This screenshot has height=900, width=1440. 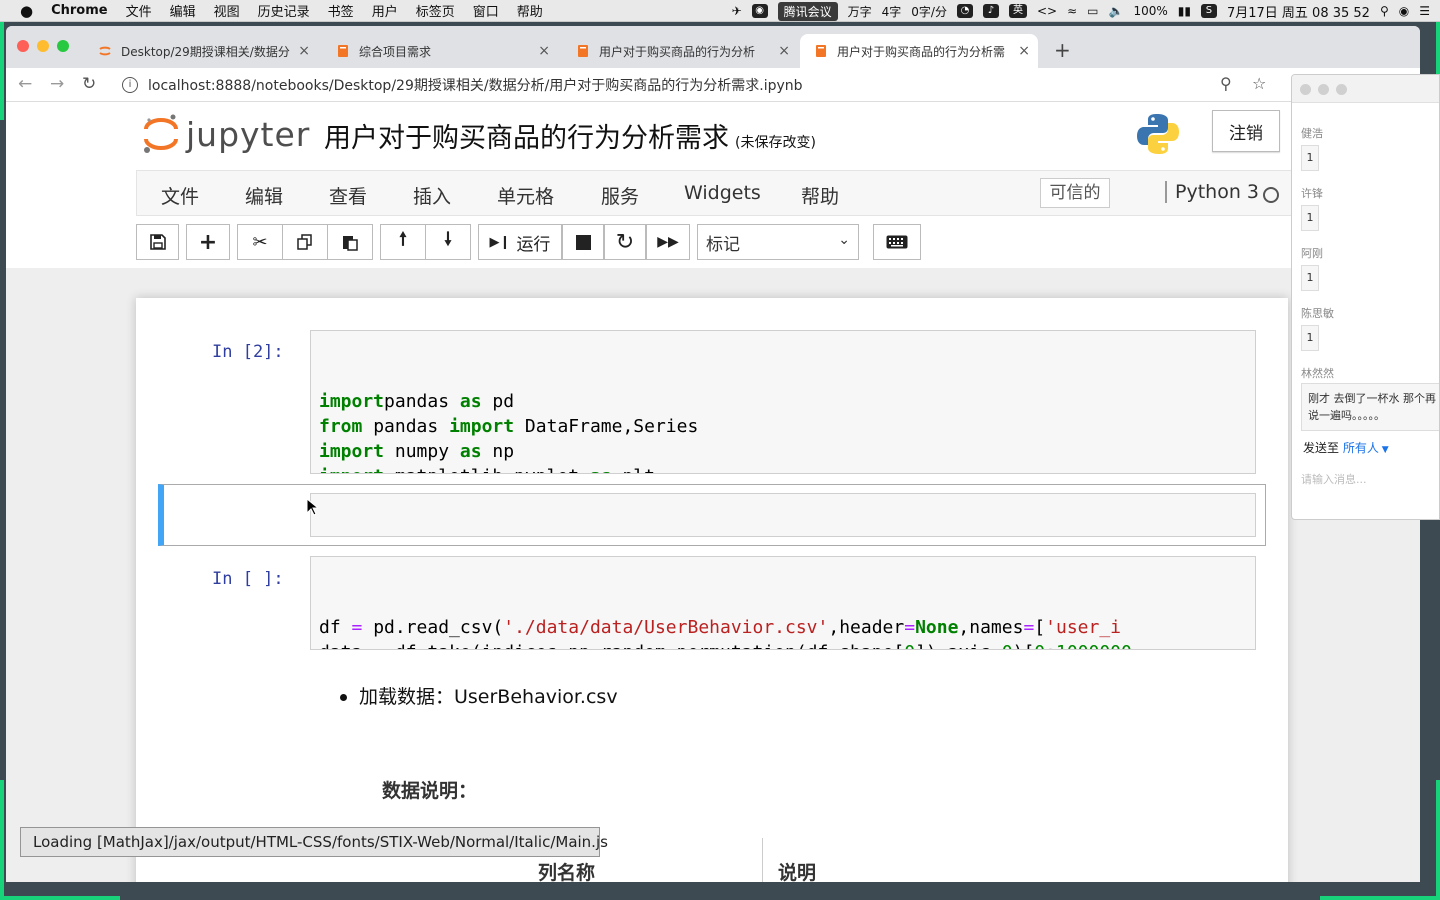 I want to click on menu-tabs: 标签页, so click(x=435, y=10).